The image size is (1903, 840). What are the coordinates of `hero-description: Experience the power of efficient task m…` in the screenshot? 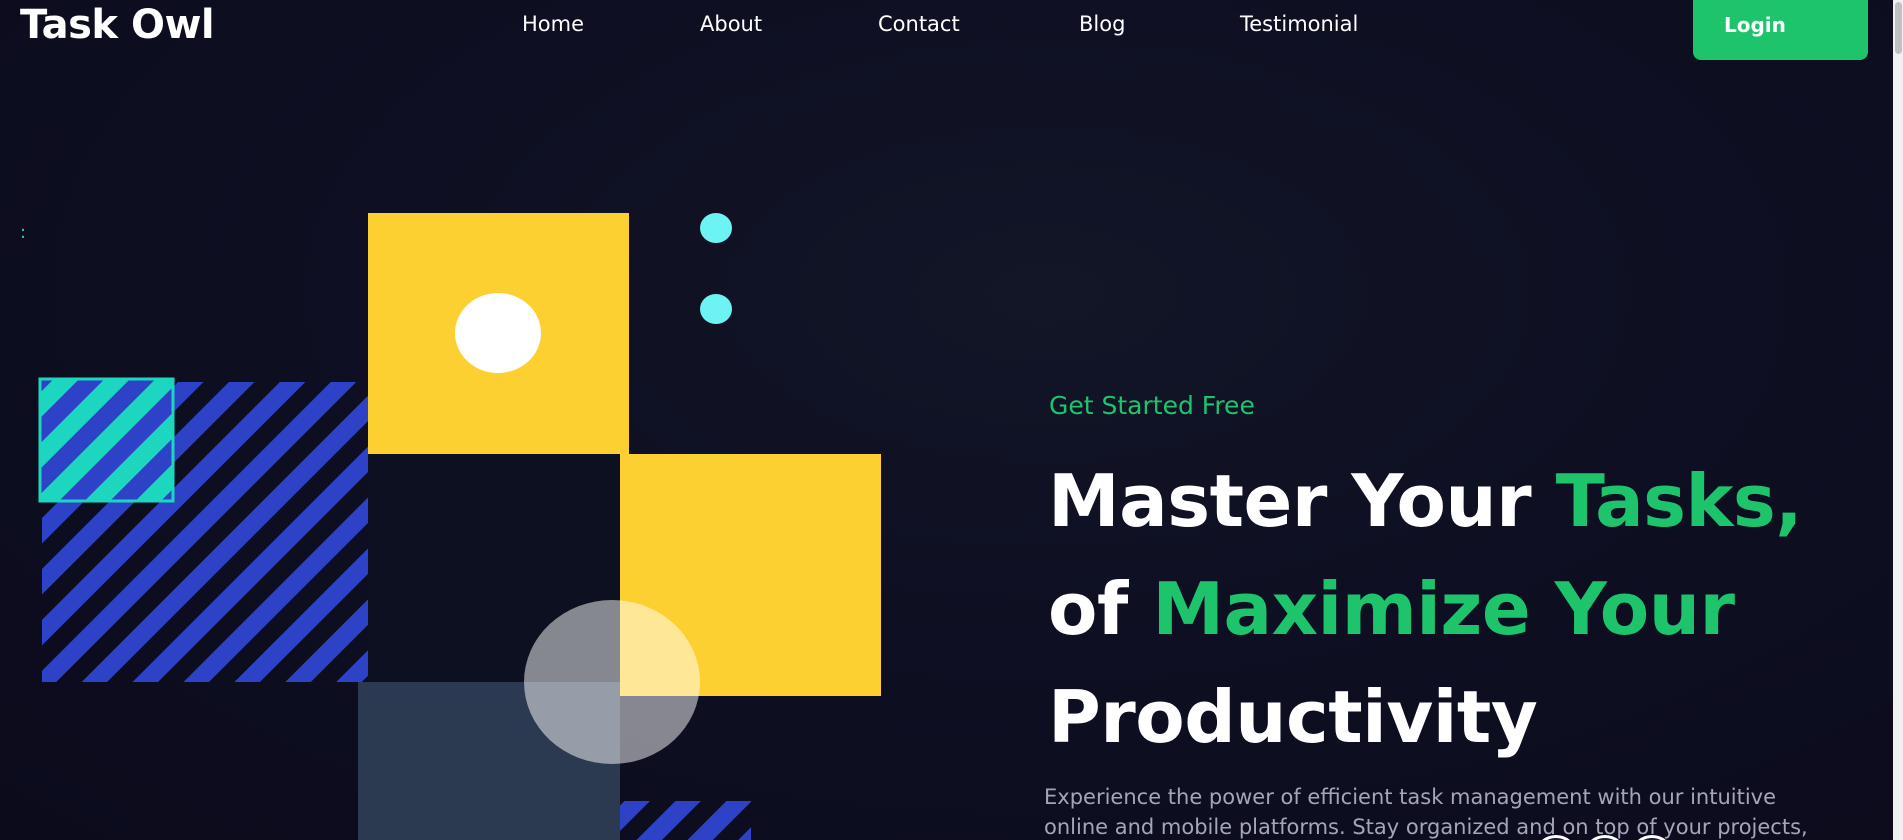 It's located at (1444, 811).